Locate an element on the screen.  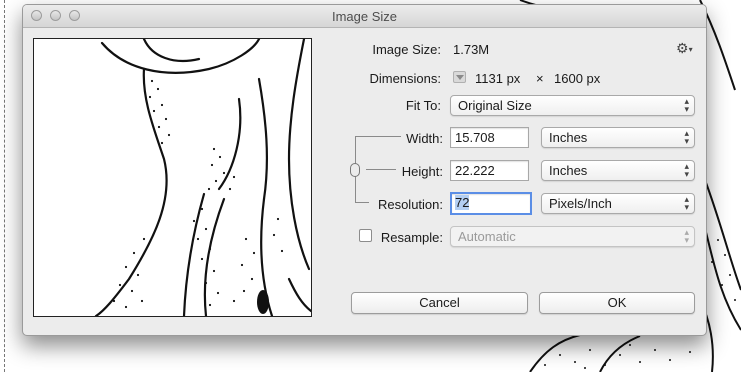
width-input: 15.708 is located at coordinates (489, 137).